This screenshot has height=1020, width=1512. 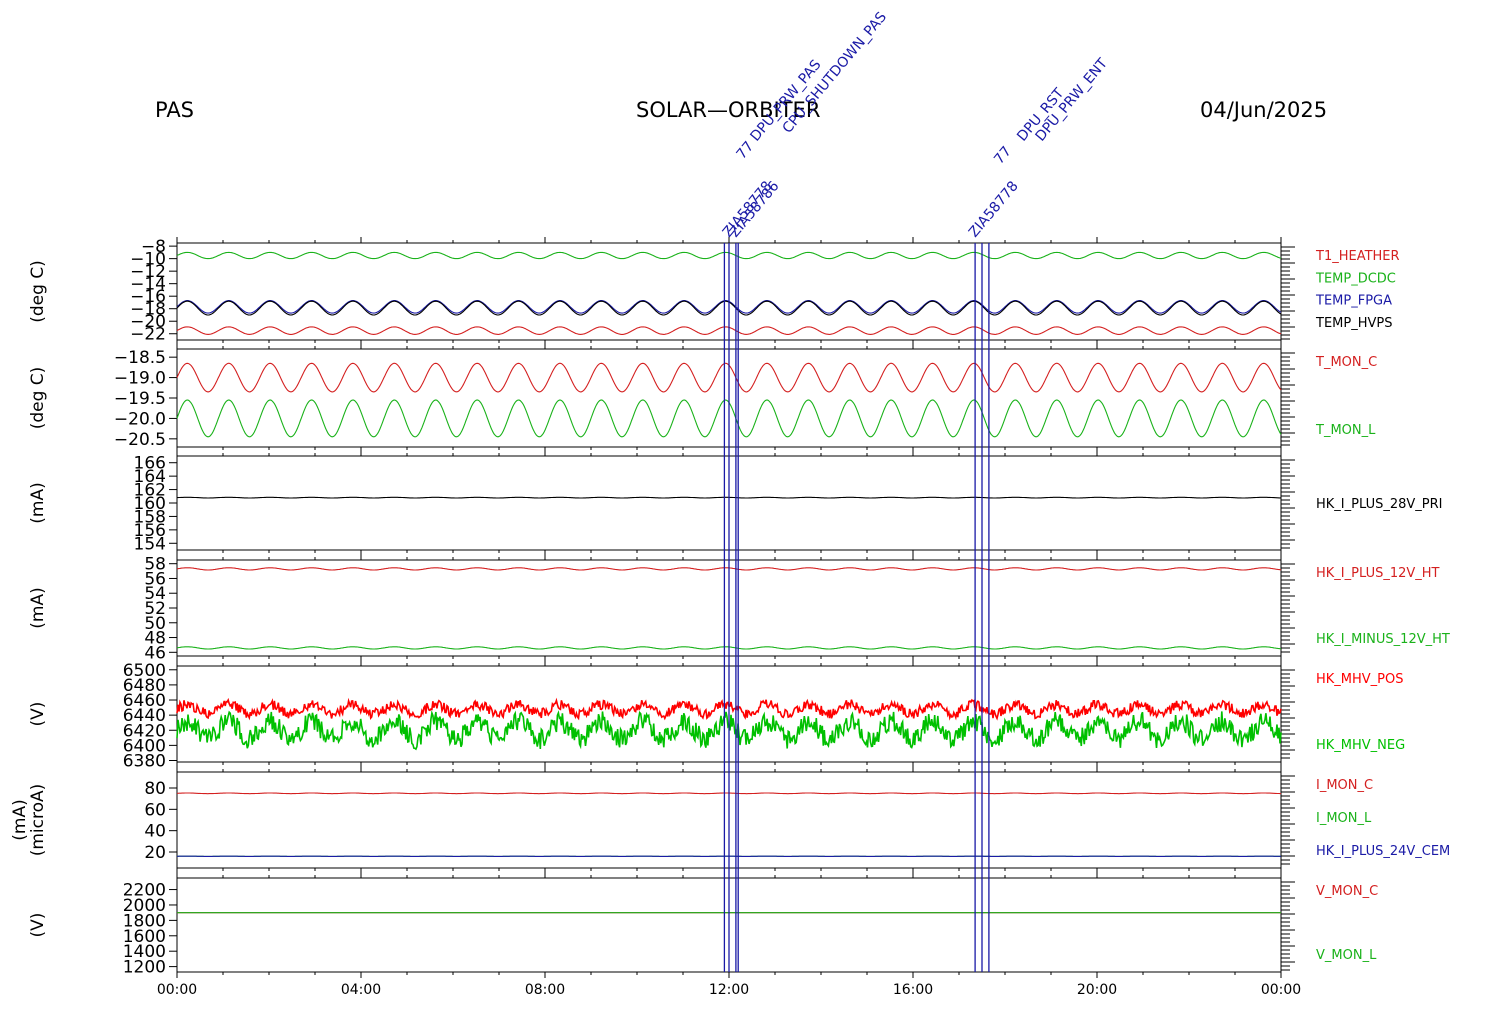 I want to click on y-axis-label-secondary: (mA), so click(x=20, y=819).